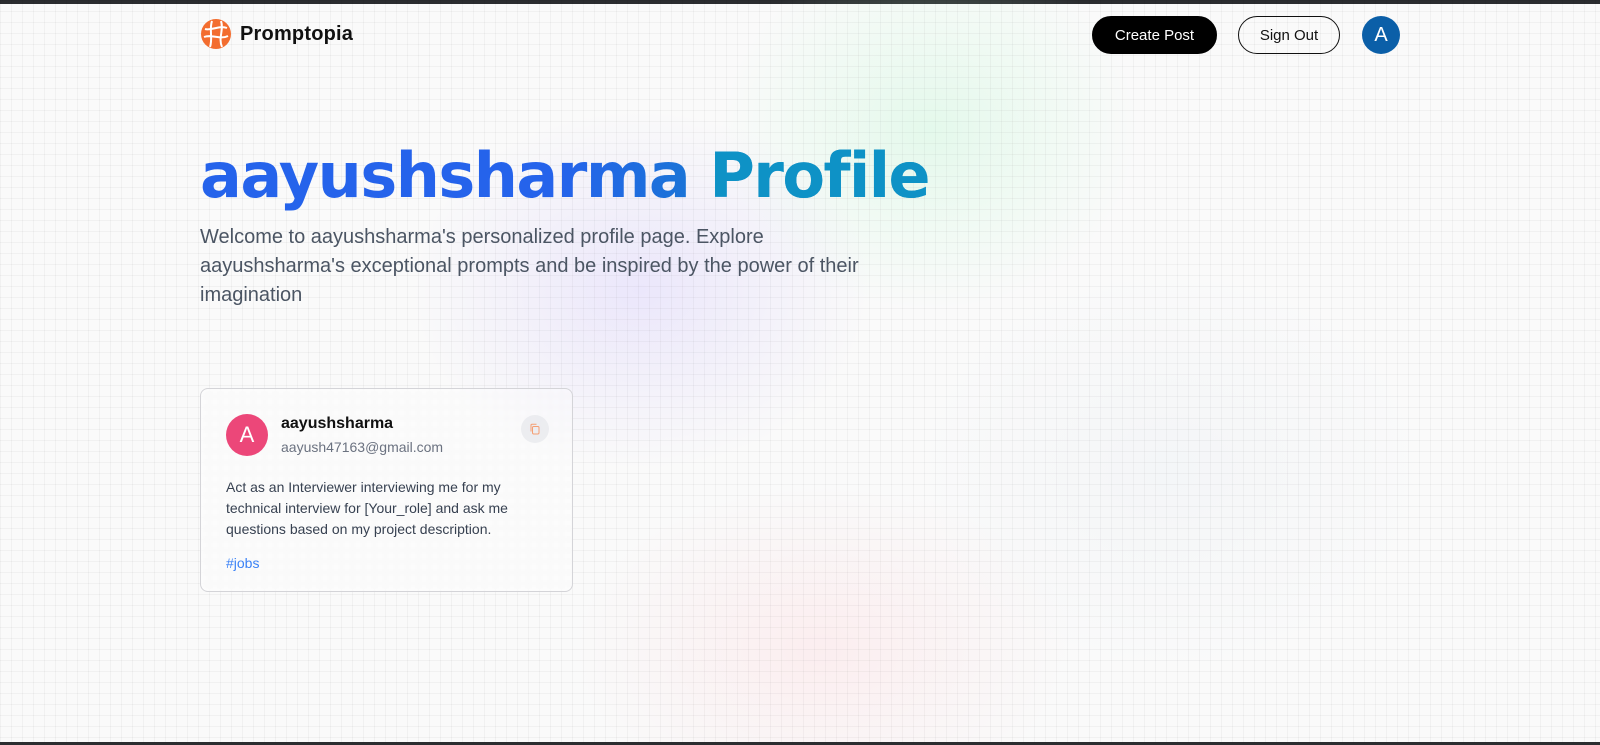 This screenshot has width=1600, height=745. I want to click on copy-button, so click(535, 429).